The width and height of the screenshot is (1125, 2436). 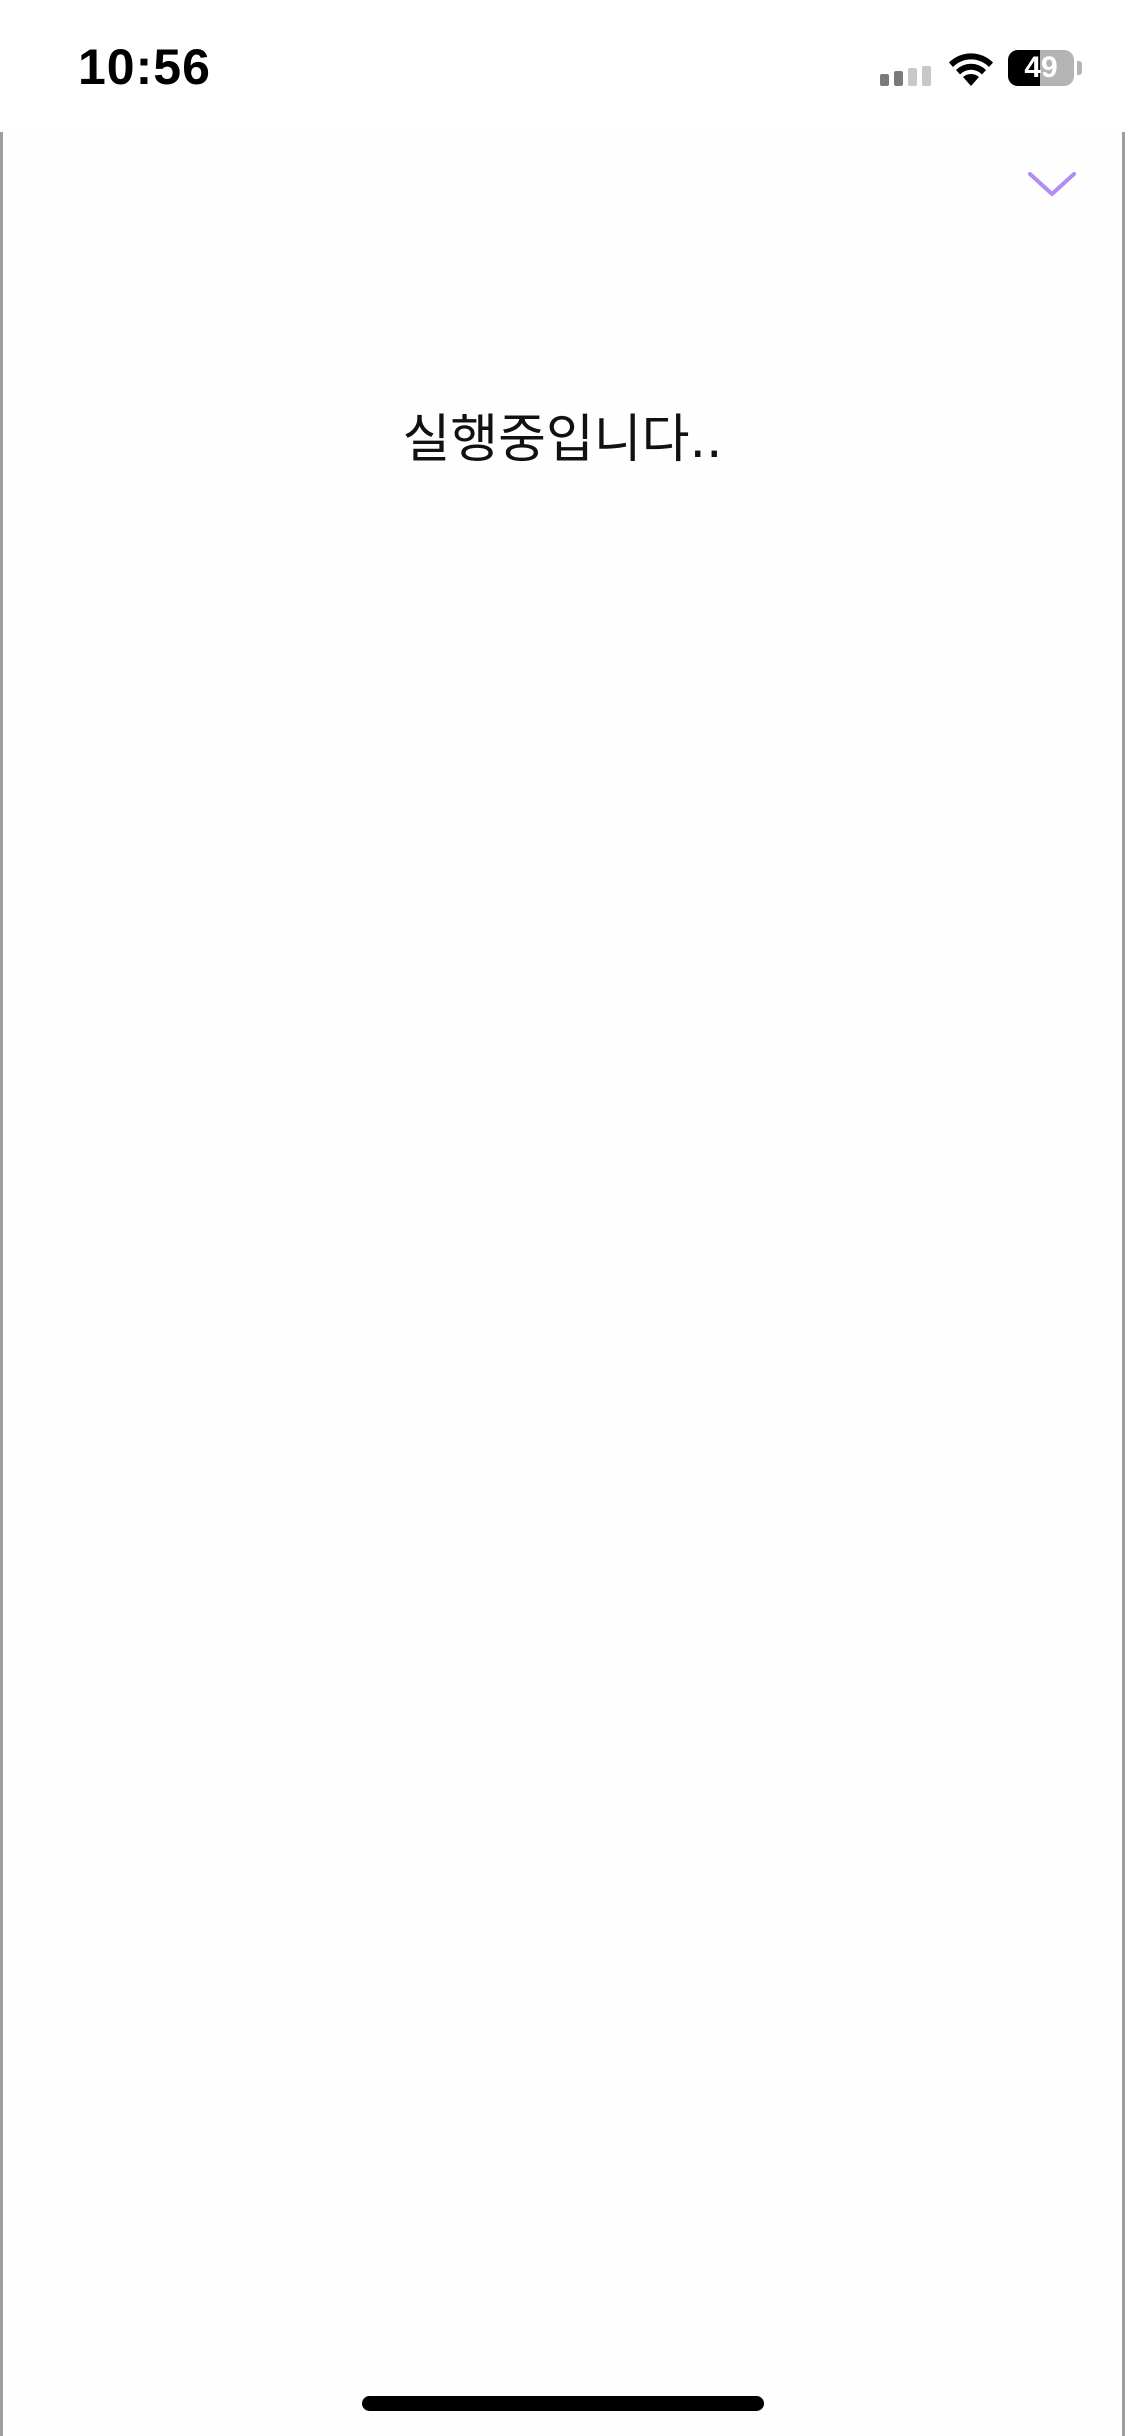 I want to click on wifi-icon, so click(x=971, y=69).